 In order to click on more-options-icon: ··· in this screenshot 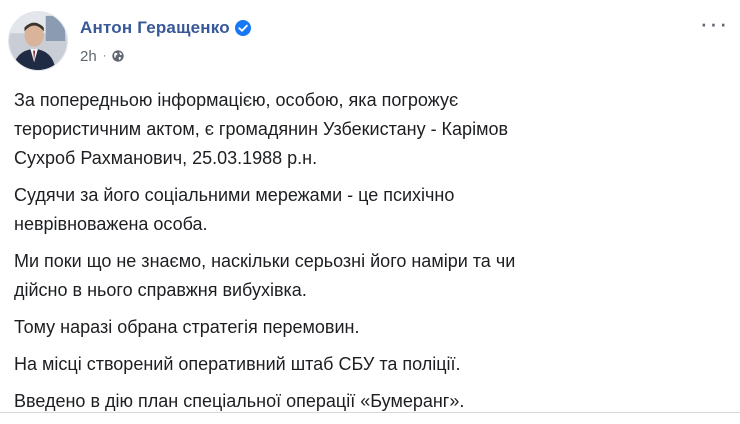, I will do `click(714, 23)`.